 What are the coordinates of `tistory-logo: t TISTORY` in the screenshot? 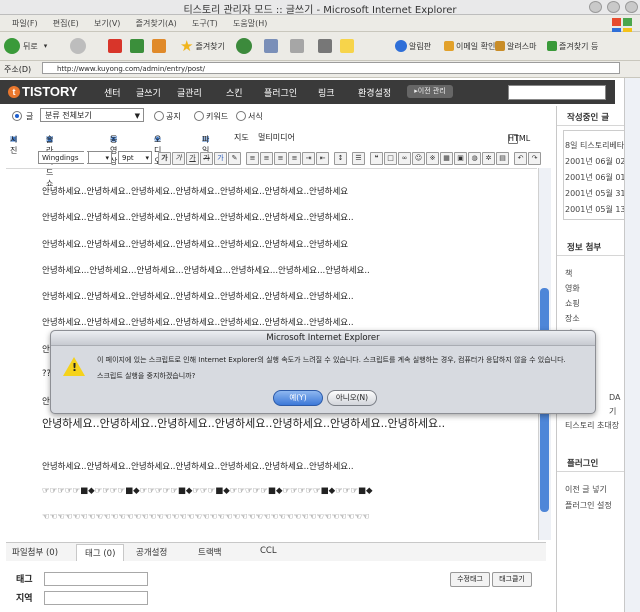 It's located at (43, 91).